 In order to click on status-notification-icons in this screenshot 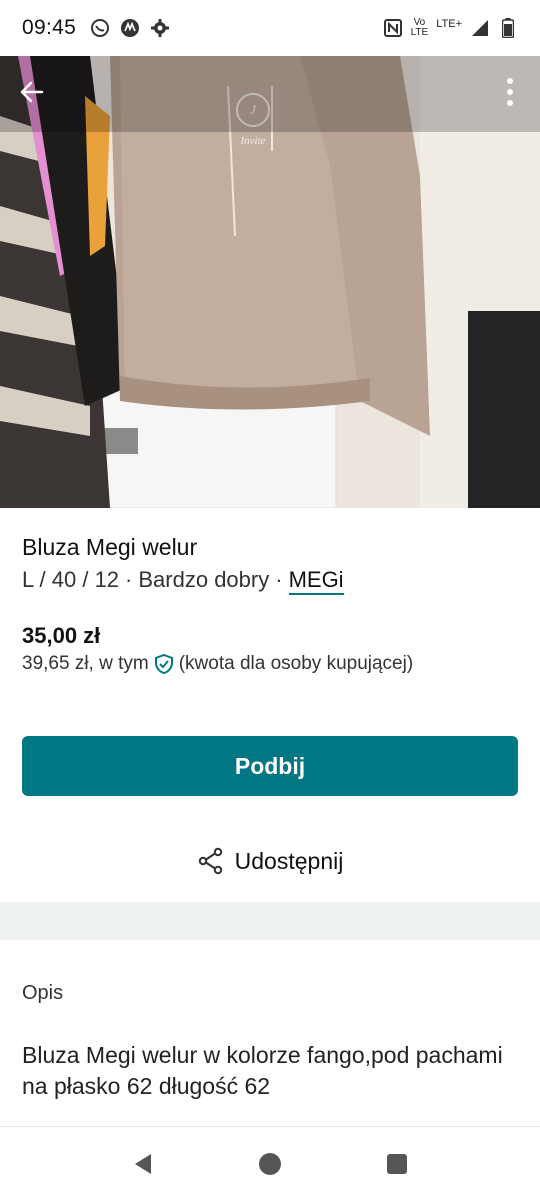, I will do `click(130, 28)`.